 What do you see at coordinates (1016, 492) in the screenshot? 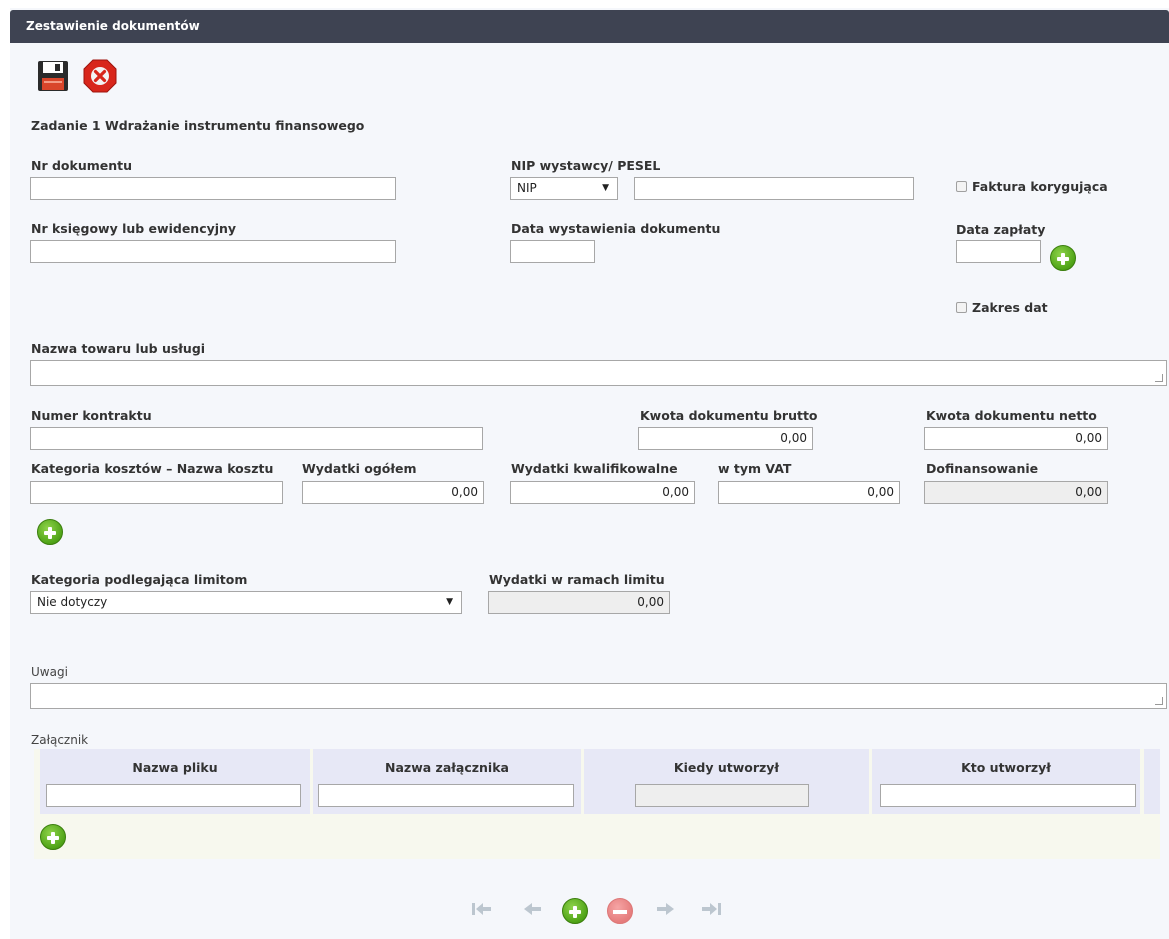
I see `dofinansowanie-input: 0,00` at bounding box center [1016, 492].